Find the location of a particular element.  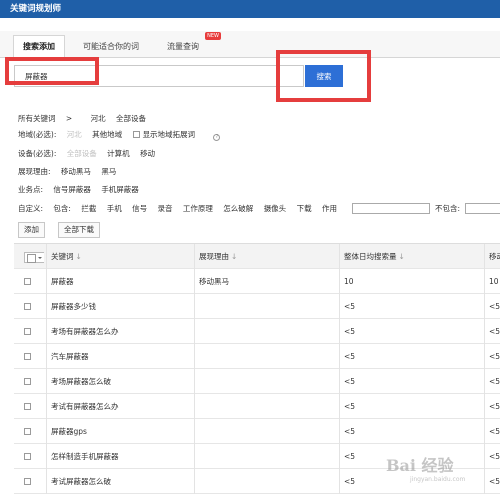

cell-reason: 移动黑马 is located at coordinates (266, 281).